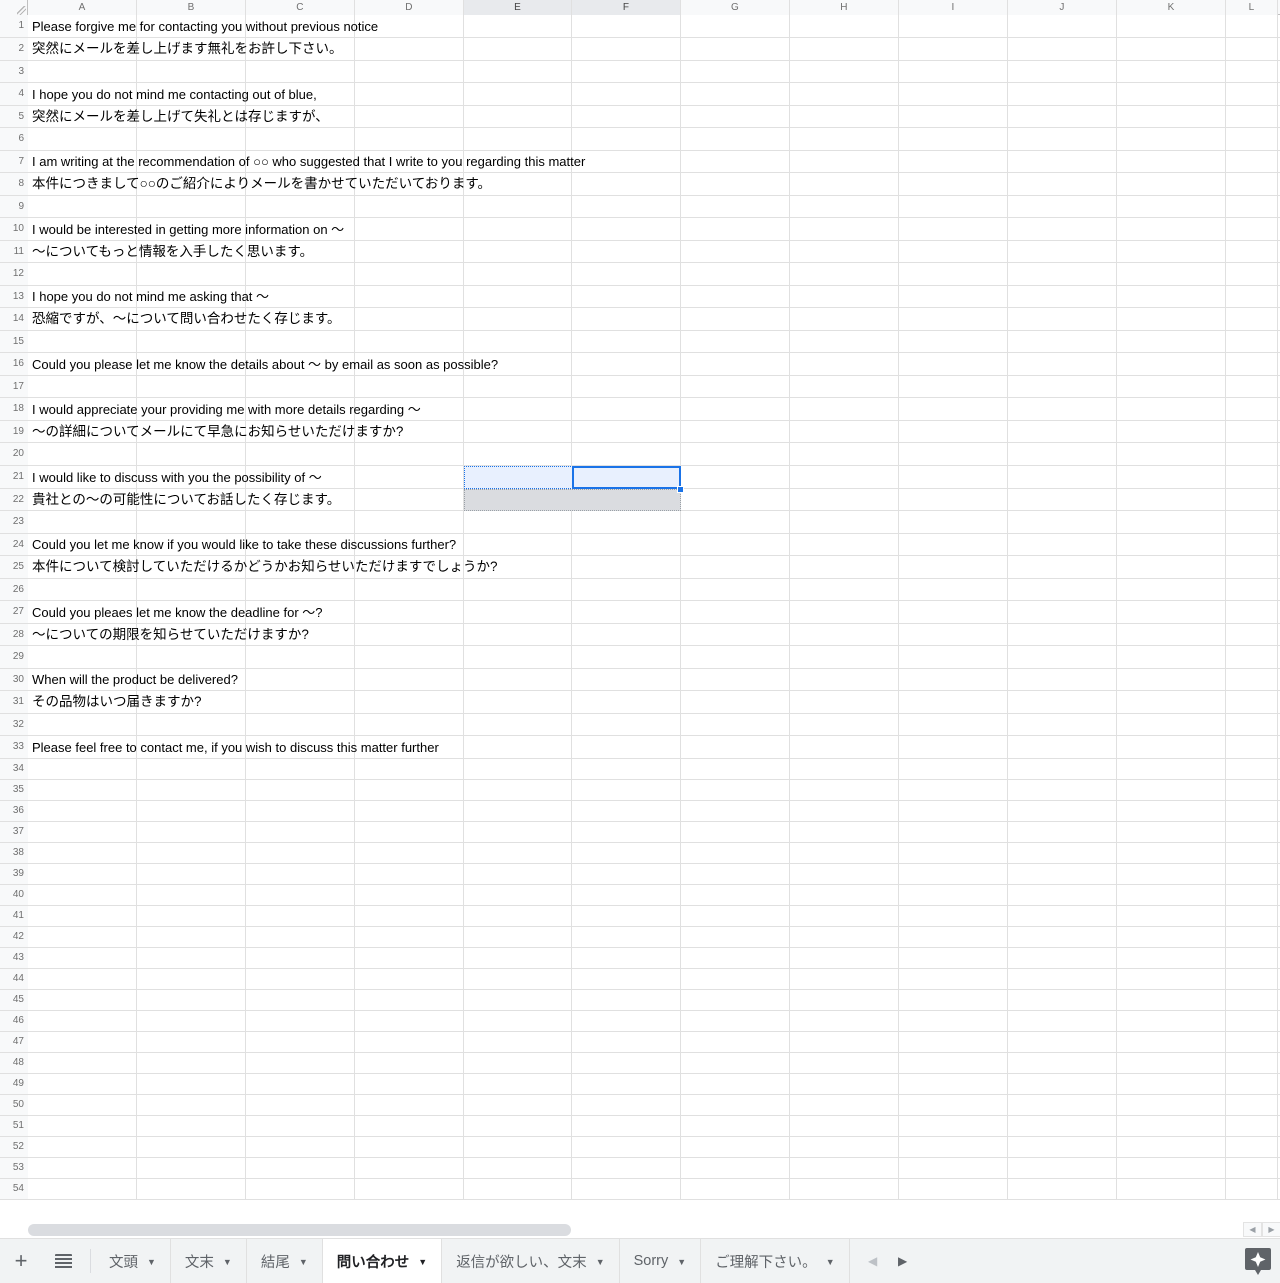 The width and height of the screenshot is (1280, 1283). What do you see at coordinates (300, 72) in the screenshot?
I see `cell-C3` at bounding box center [300, 72].